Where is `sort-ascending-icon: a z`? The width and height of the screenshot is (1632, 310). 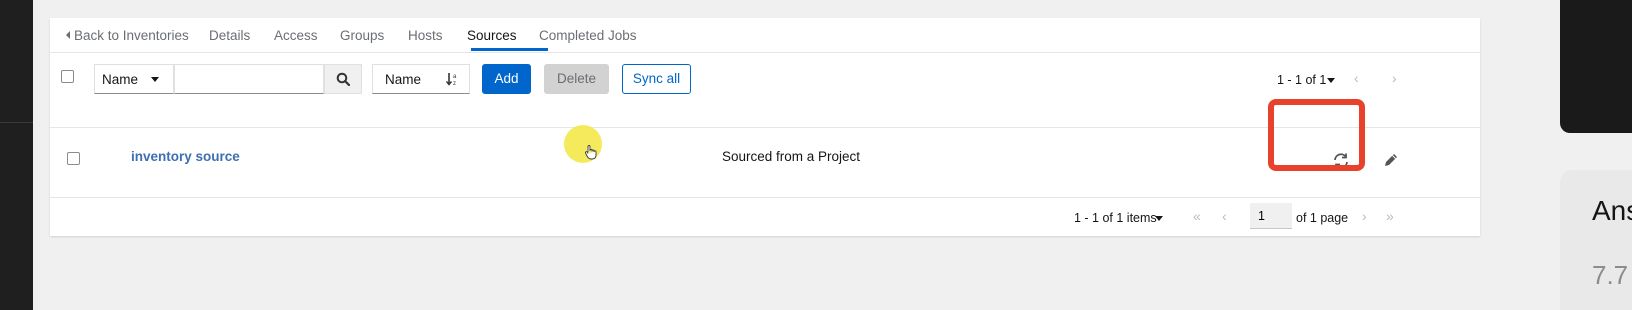 sort-ascending-icon: a z is located at coordinates (453, 79).